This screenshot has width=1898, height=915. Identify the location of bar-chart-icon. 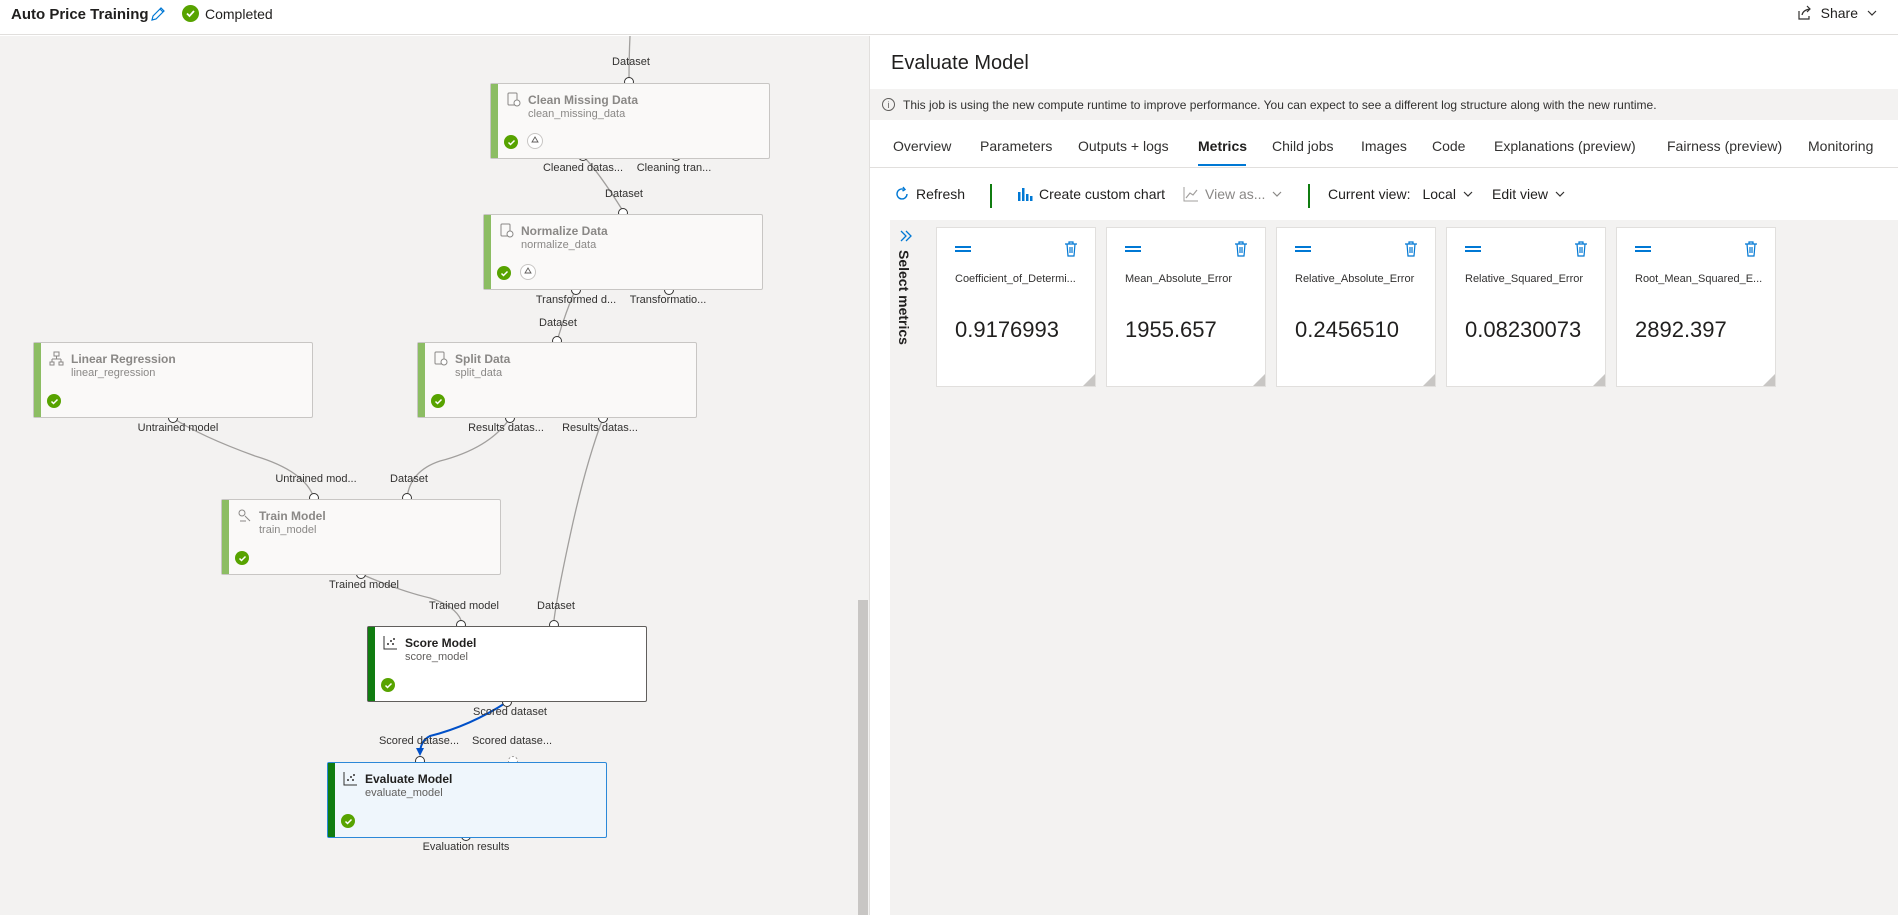
(1025, 194).